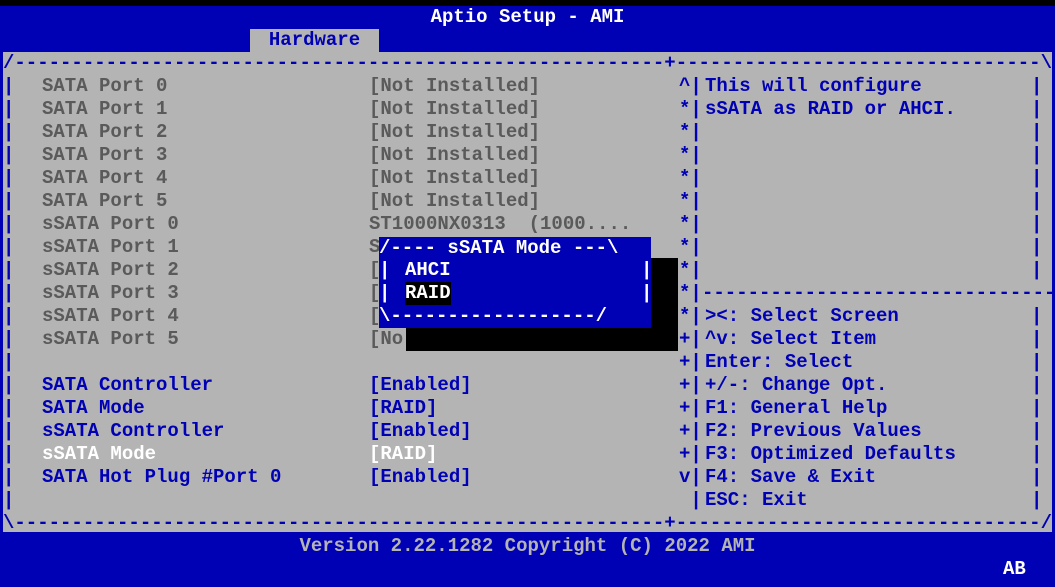  I want to click on setting-label-ssata-port-4: sSATA Port 4, so click(110, 316).